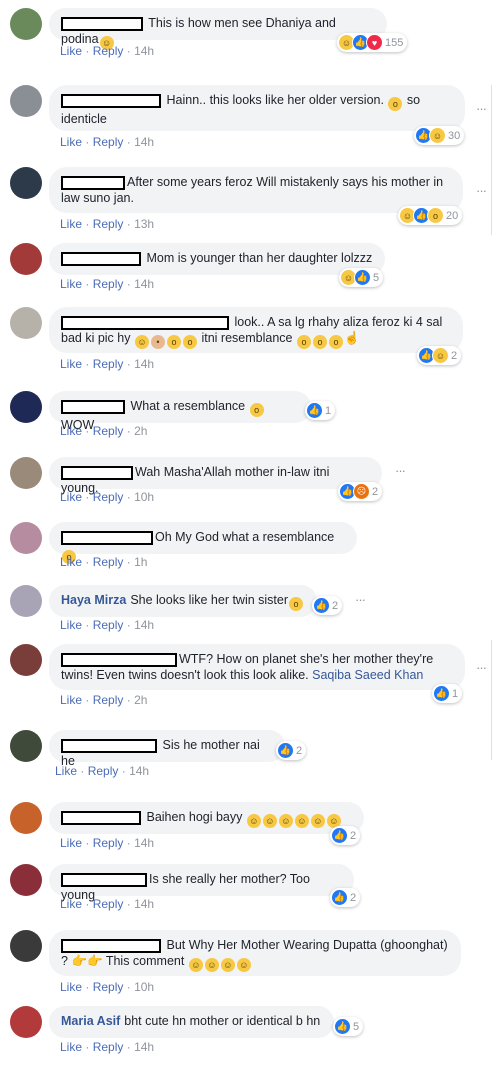 Image resolution: width=499 pixels, height=1066 pixels. I want to click on grin-emoji: ☺, so click(285, 821).